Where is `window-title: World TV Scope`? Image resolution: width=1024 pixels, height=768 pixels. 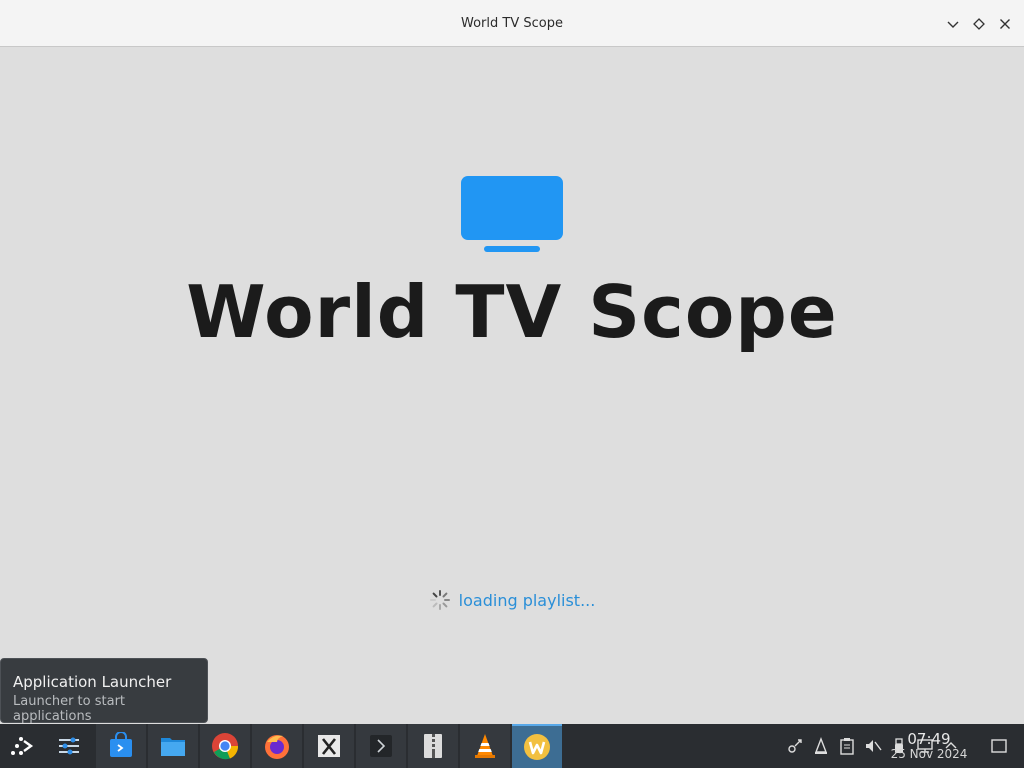 window-title: World TV Scope is located at coordinates (512, 23).